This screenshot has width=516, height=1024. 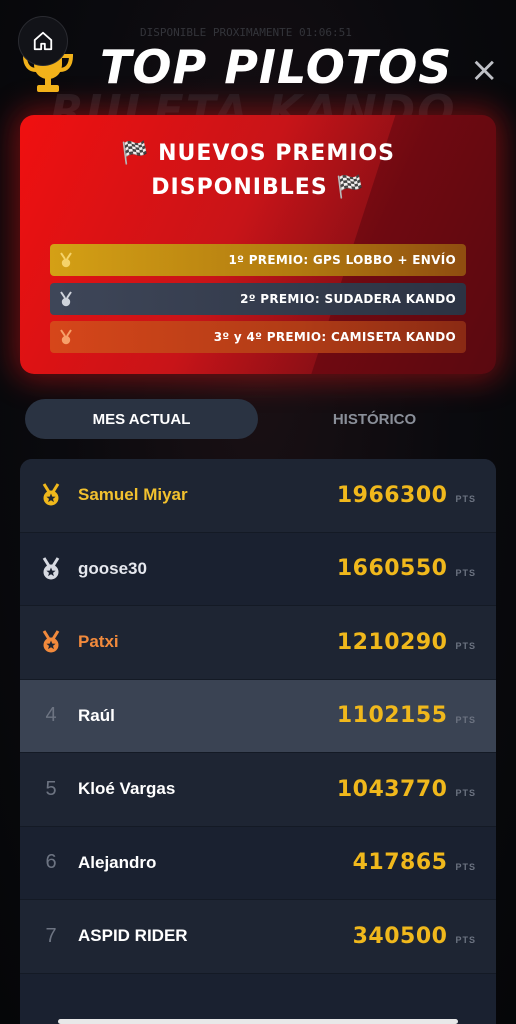 I want to click on player-name: Raúl, so click(x=96, y=715).